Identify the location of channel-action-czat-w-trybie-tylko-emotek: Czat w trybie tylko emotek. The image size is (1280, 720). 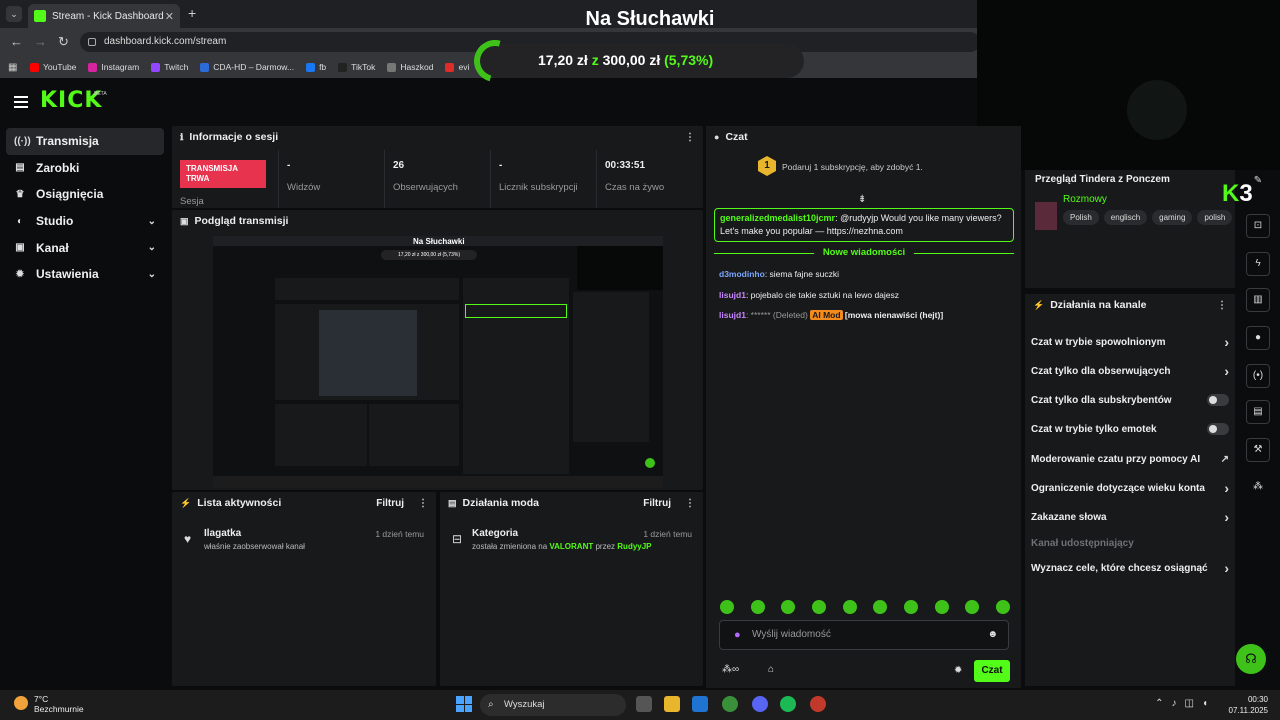
(1130, 429).